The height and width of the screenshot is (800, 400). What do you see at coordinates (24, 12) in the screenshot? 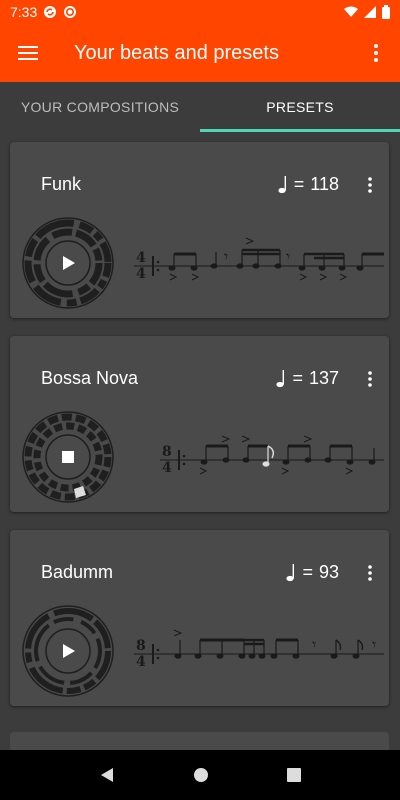
I see `status-time: 7:33` at bounding box center [24, 12].